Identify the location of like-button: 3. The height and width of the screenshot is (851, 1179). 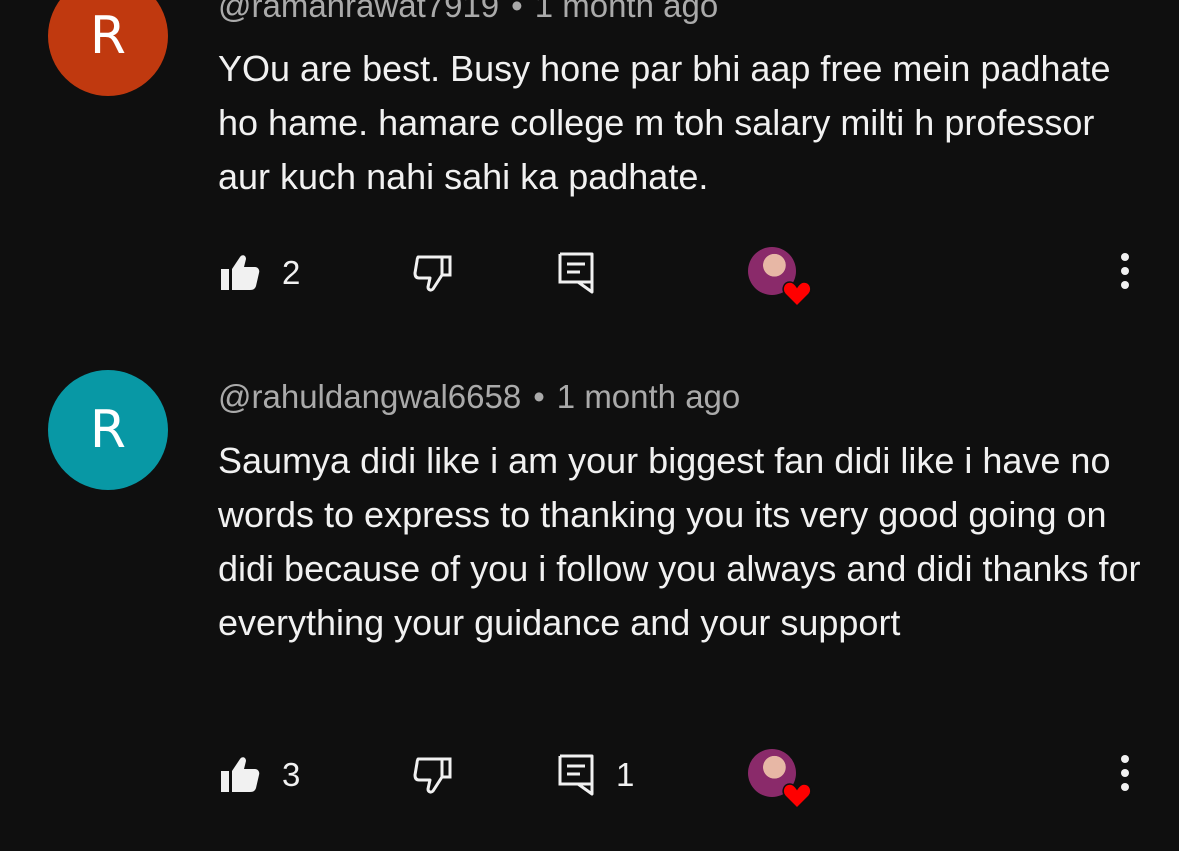
(260, 775).